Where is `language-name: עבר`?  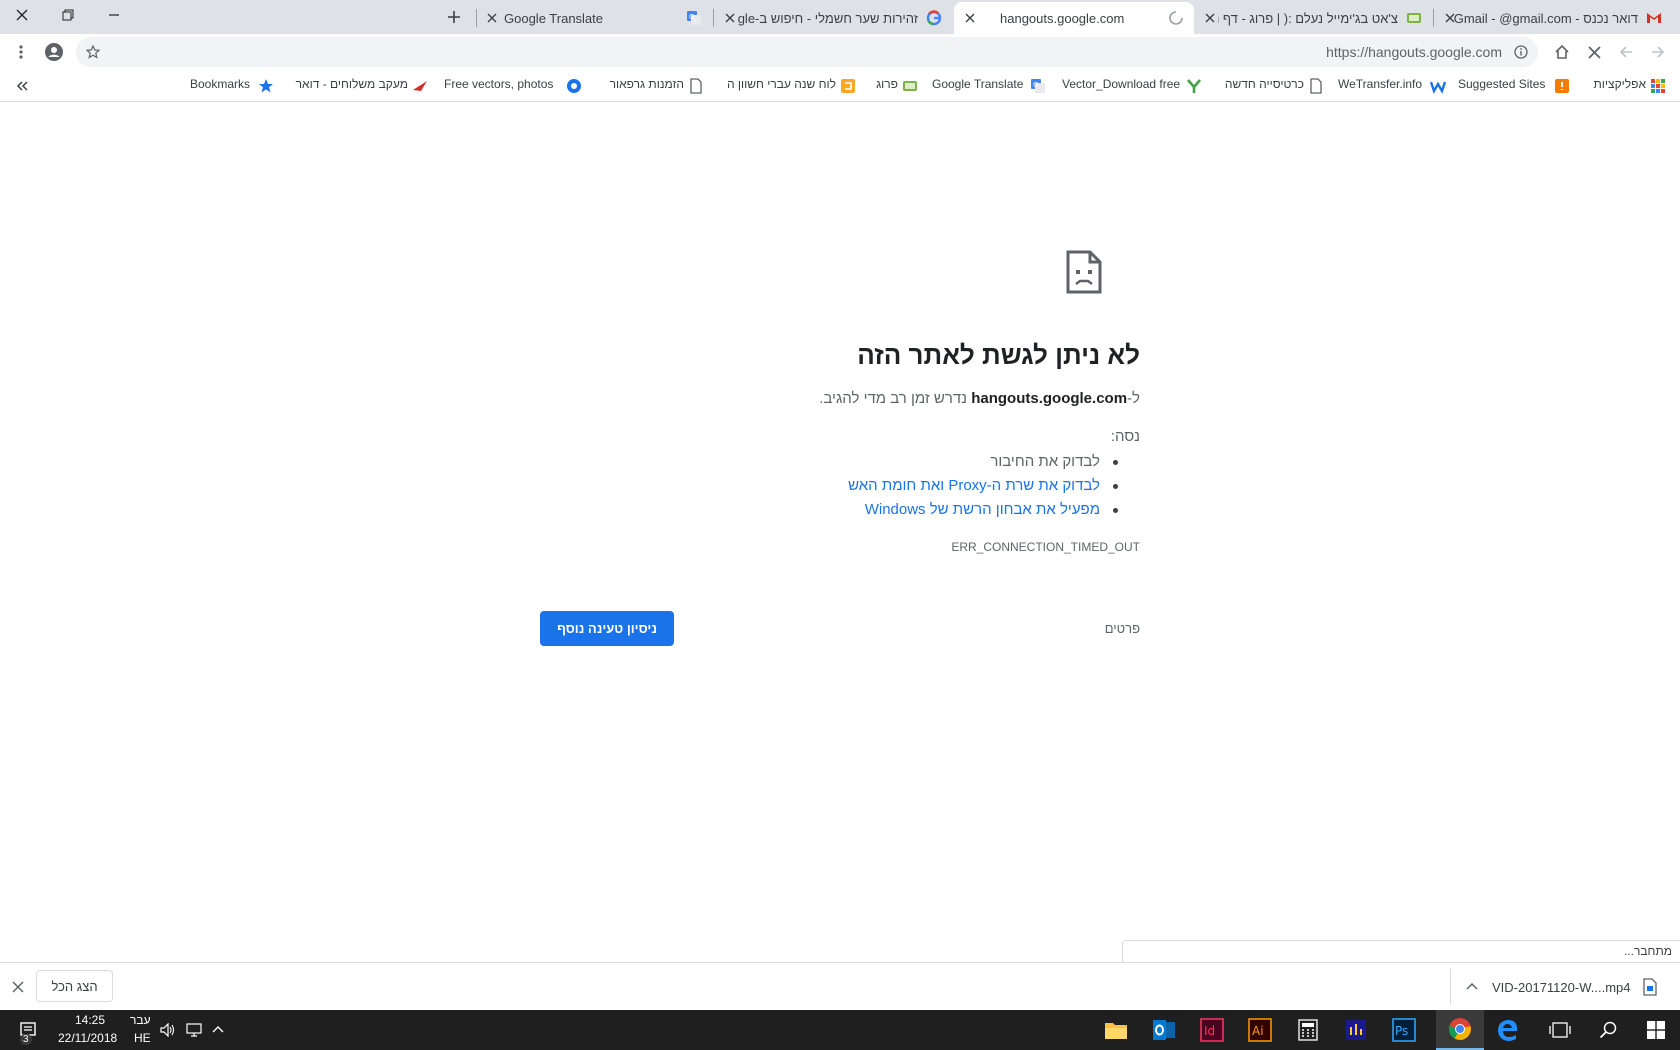
language-name: עבר is located at coordinates (140, 1020).